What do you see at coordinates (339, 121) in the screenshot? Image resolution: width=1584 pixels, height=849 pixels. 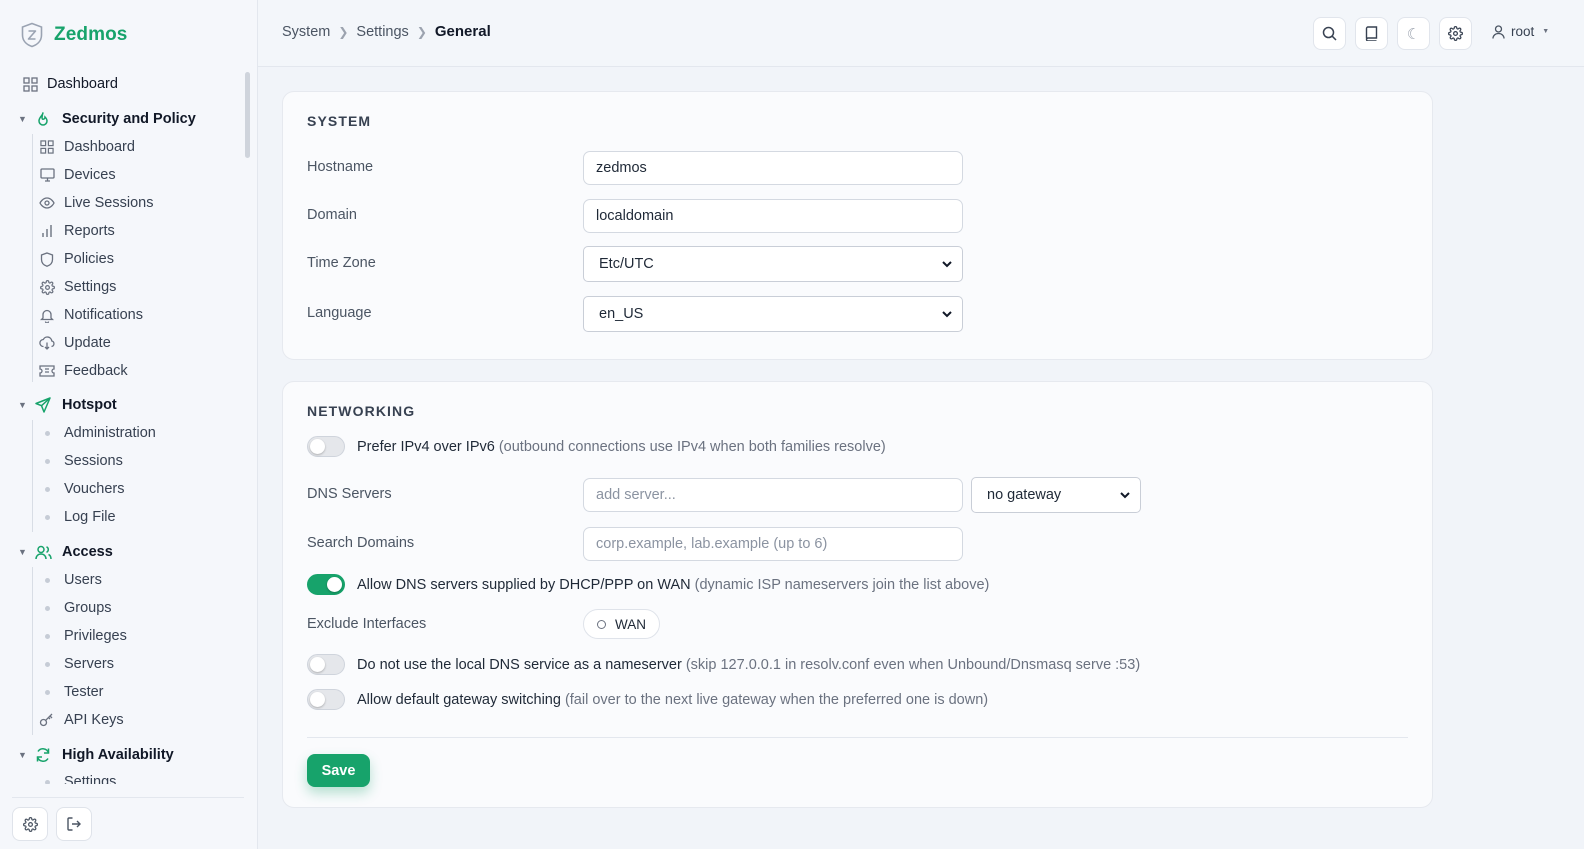 I see `section-title: SYSTEM` at bounding box center [339, 121].